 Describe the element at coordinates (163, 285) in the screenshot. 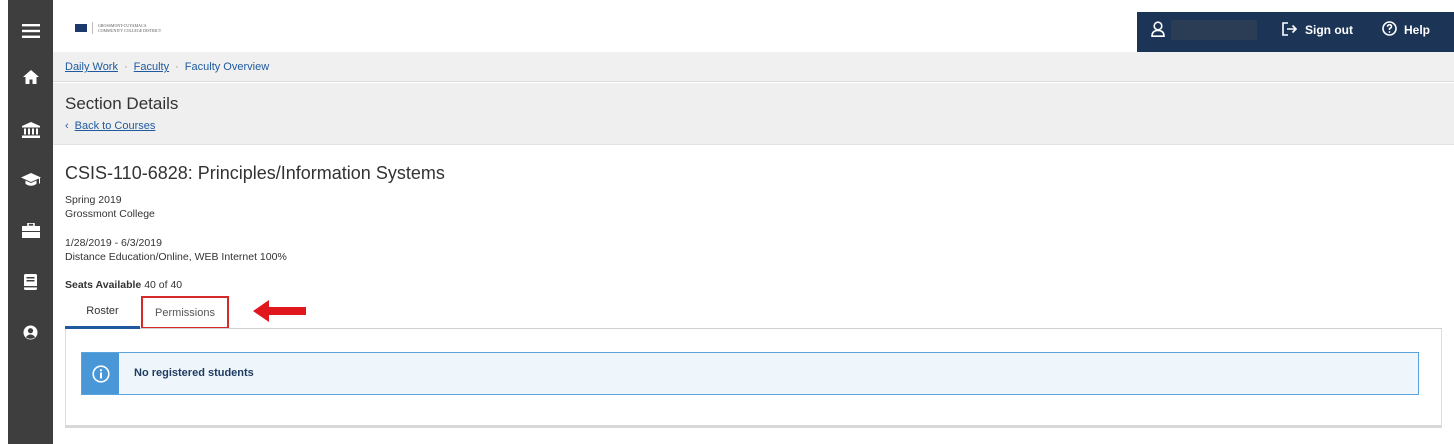

I see `seats-value: 40 of 40` at that location.